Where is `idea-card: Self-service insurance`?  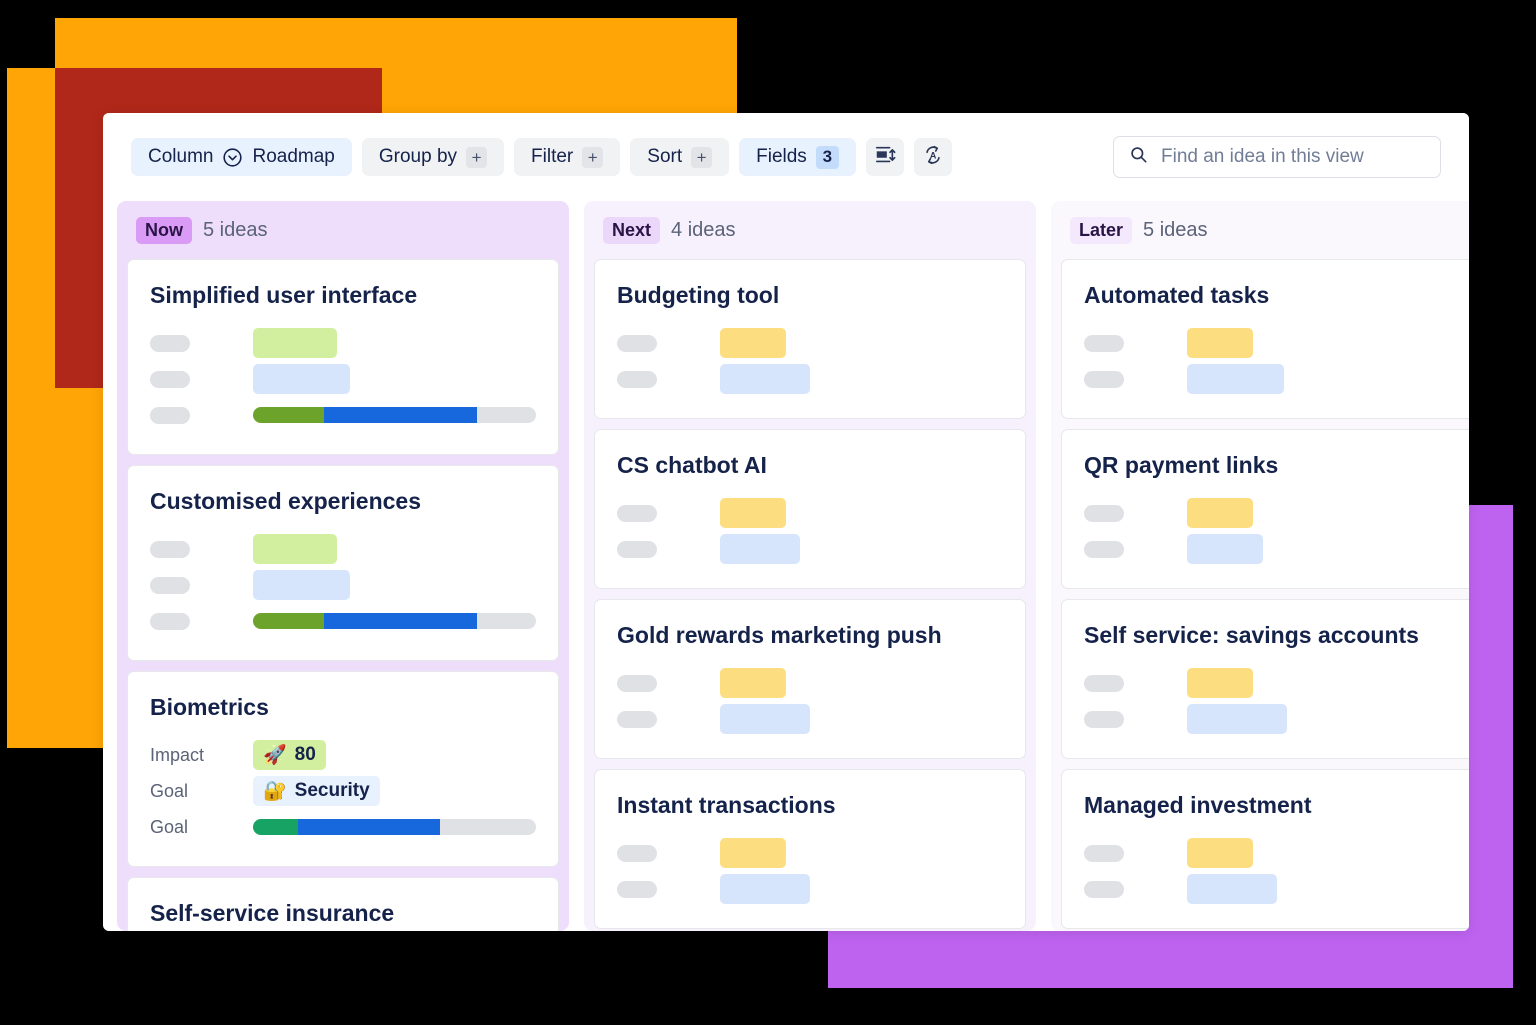
idea-card: Self-service insurance is located at coordinates (343, 904).